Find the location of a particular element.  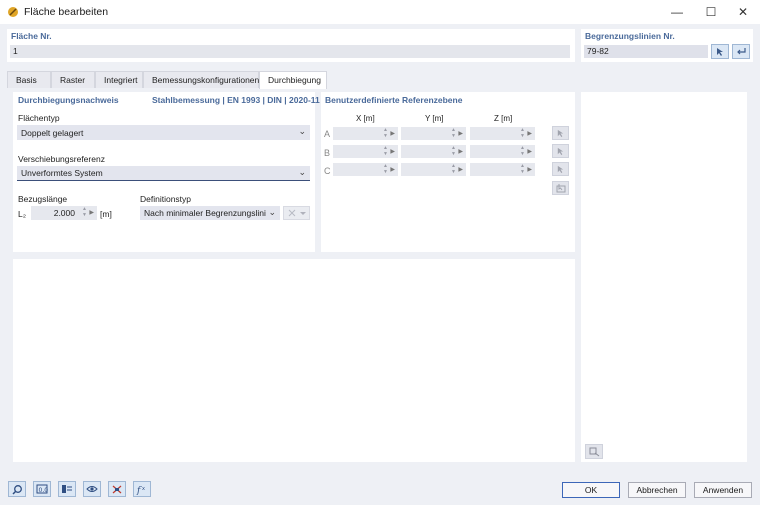

verschiebung-value: Unverformtes System is located at coordinates (62, 173).